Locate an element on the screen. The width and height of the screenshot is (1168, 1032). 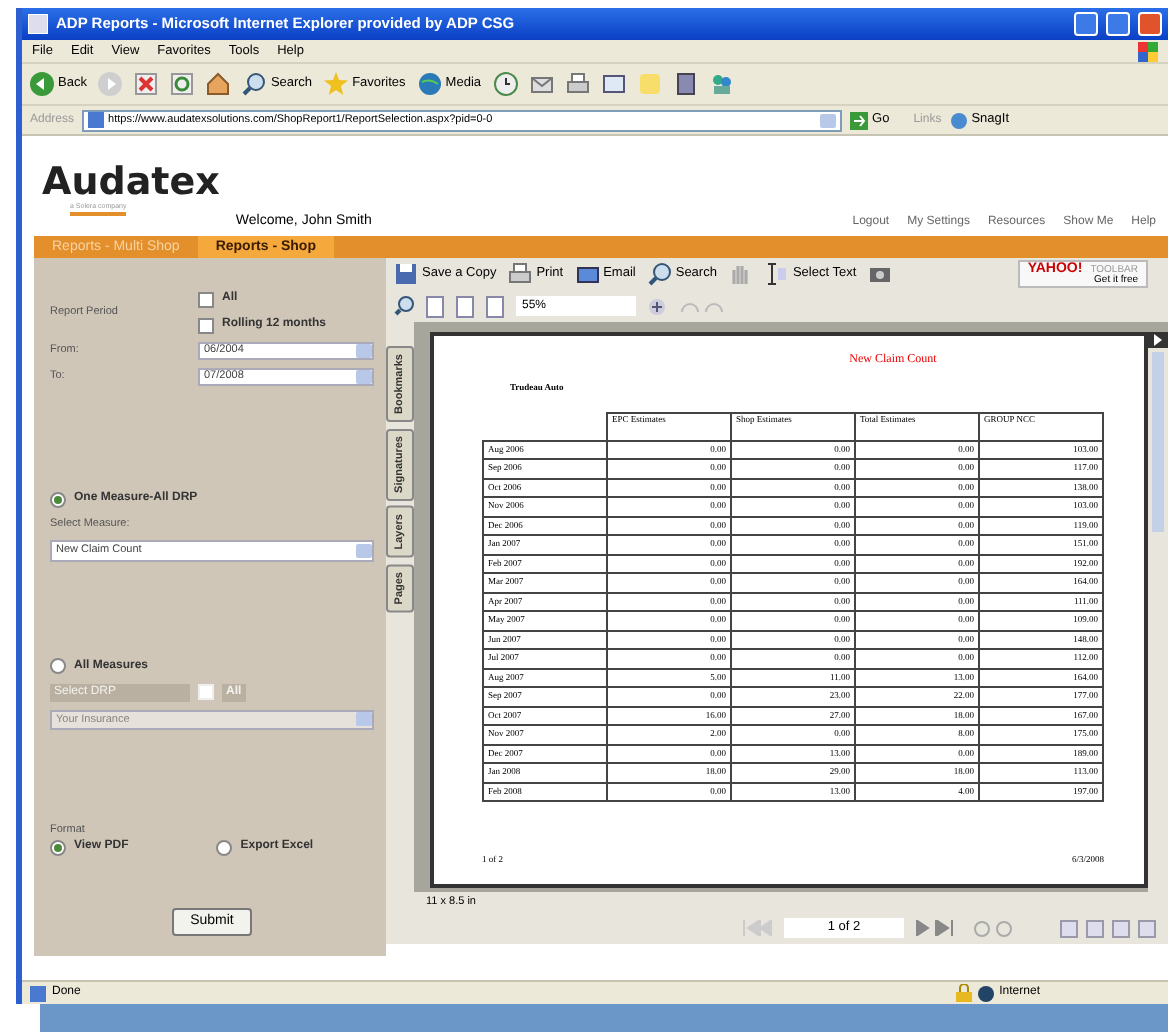
text-cursor-icon is located at coordinates (776, 274).